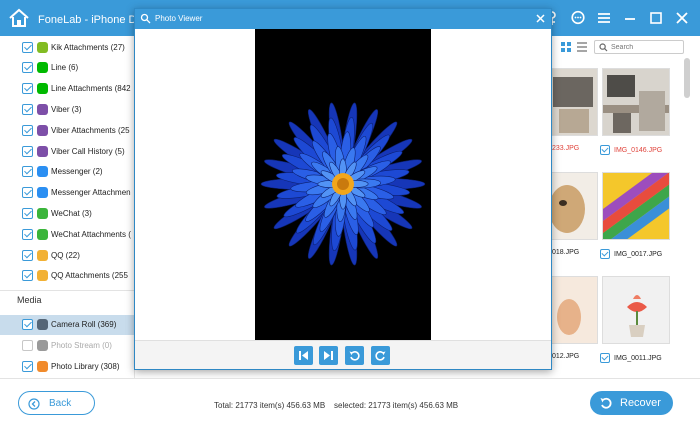  Describe the element at coordinates (343, 354) in the screenshot. I see `viewer-controls` at that location.